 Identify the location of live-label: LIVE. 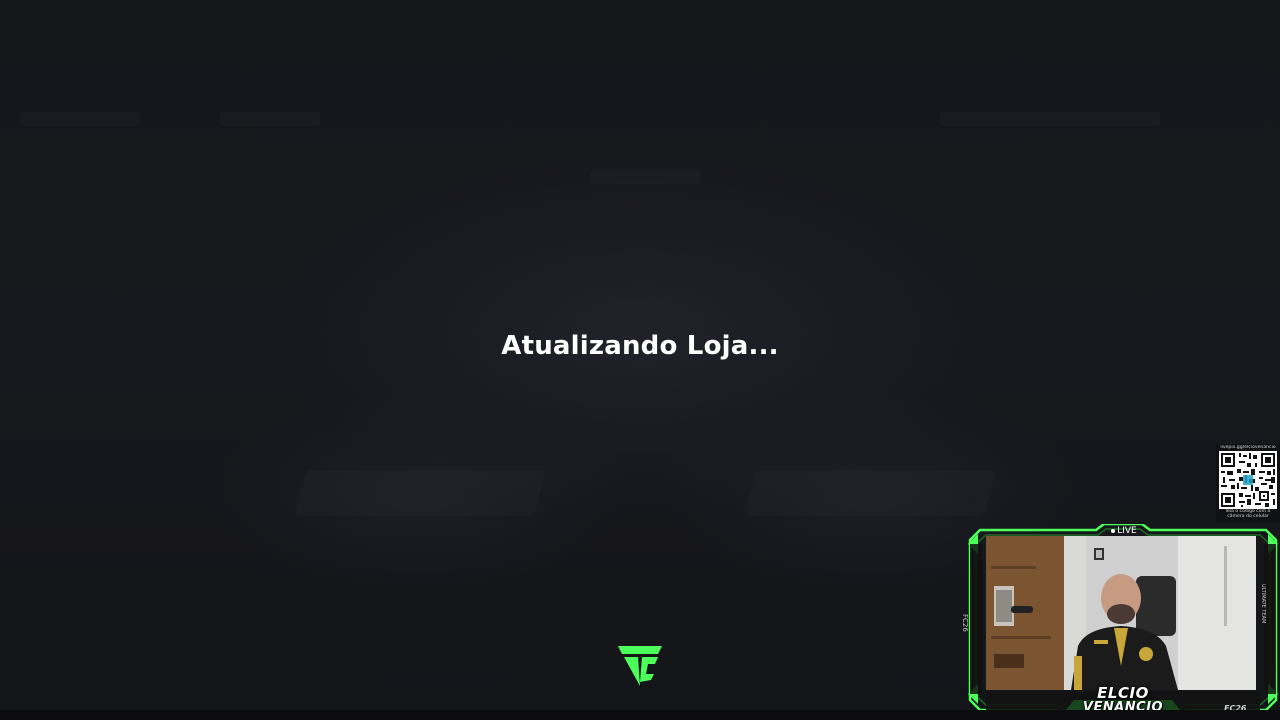
(1127, 531).